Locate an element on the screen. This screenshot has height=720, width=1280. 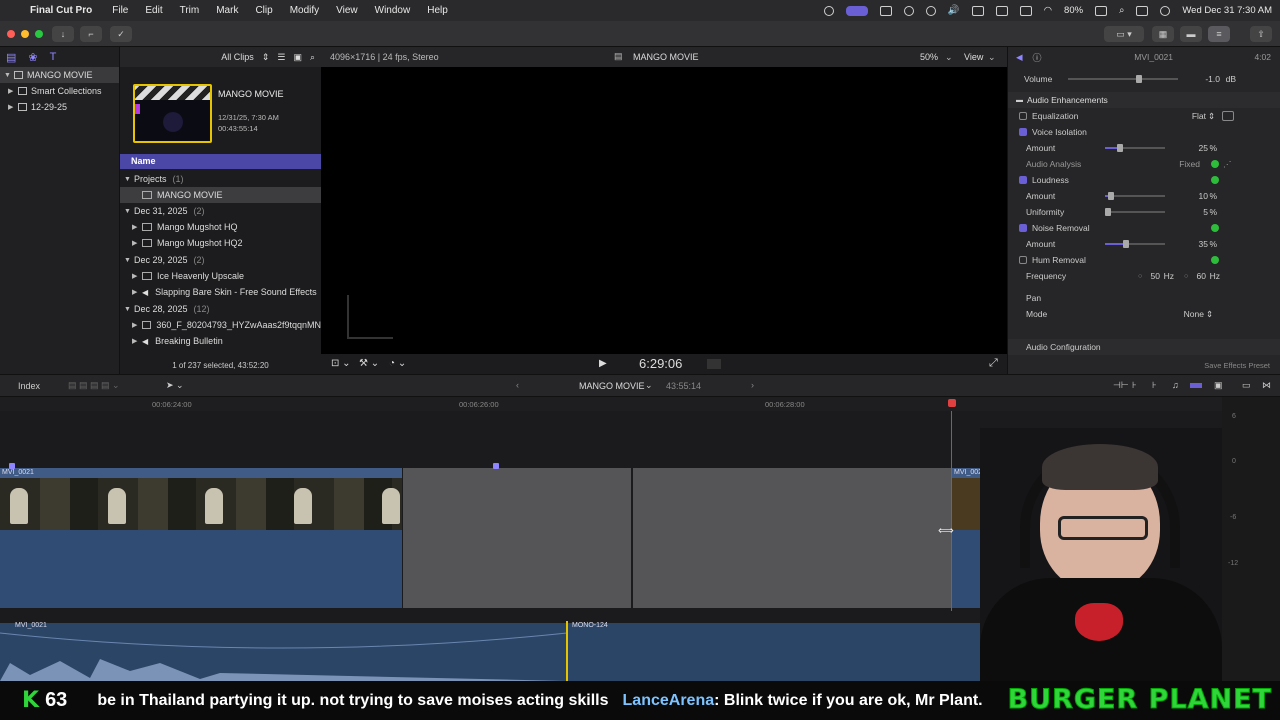
save-effects-preset-button: Save Effects Preset is located at coordinates (1225, 365).